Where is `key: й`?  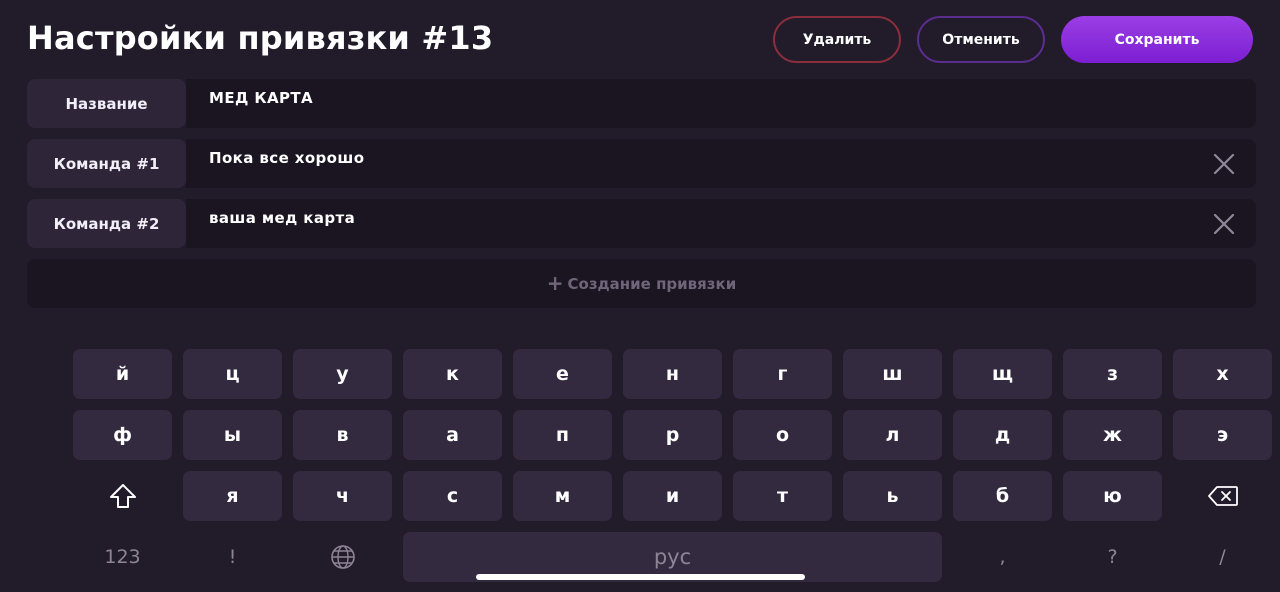 key: й is located at coordinates (122, 374).